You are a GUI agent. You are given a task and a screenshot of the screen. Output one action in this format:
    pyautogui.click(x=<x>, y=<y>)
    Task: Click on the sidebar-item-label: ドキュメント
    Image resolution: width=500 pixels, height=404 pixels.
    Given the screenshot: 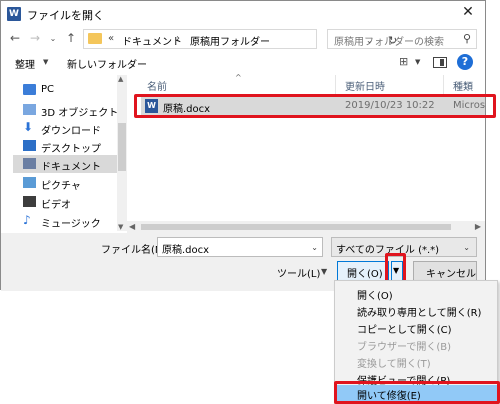 What is the action you would take?
    pyautogui.click(x=71, y=167)
    